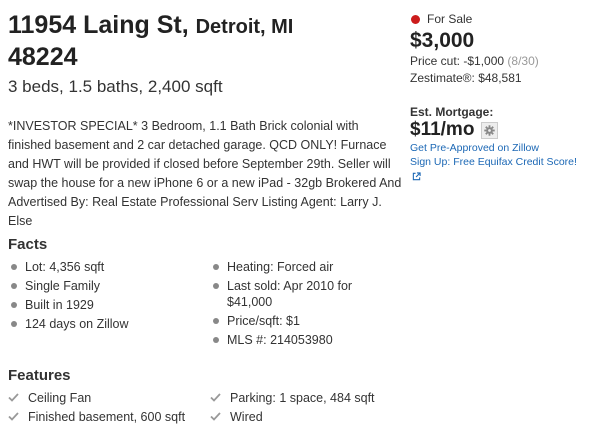 Image resolution: width=590 pixels, height=445 pixels. Describe the element at coordinates (109, 417) in the screenshot. I see `feature-item: Finished basement, 600 sqft` at that location.